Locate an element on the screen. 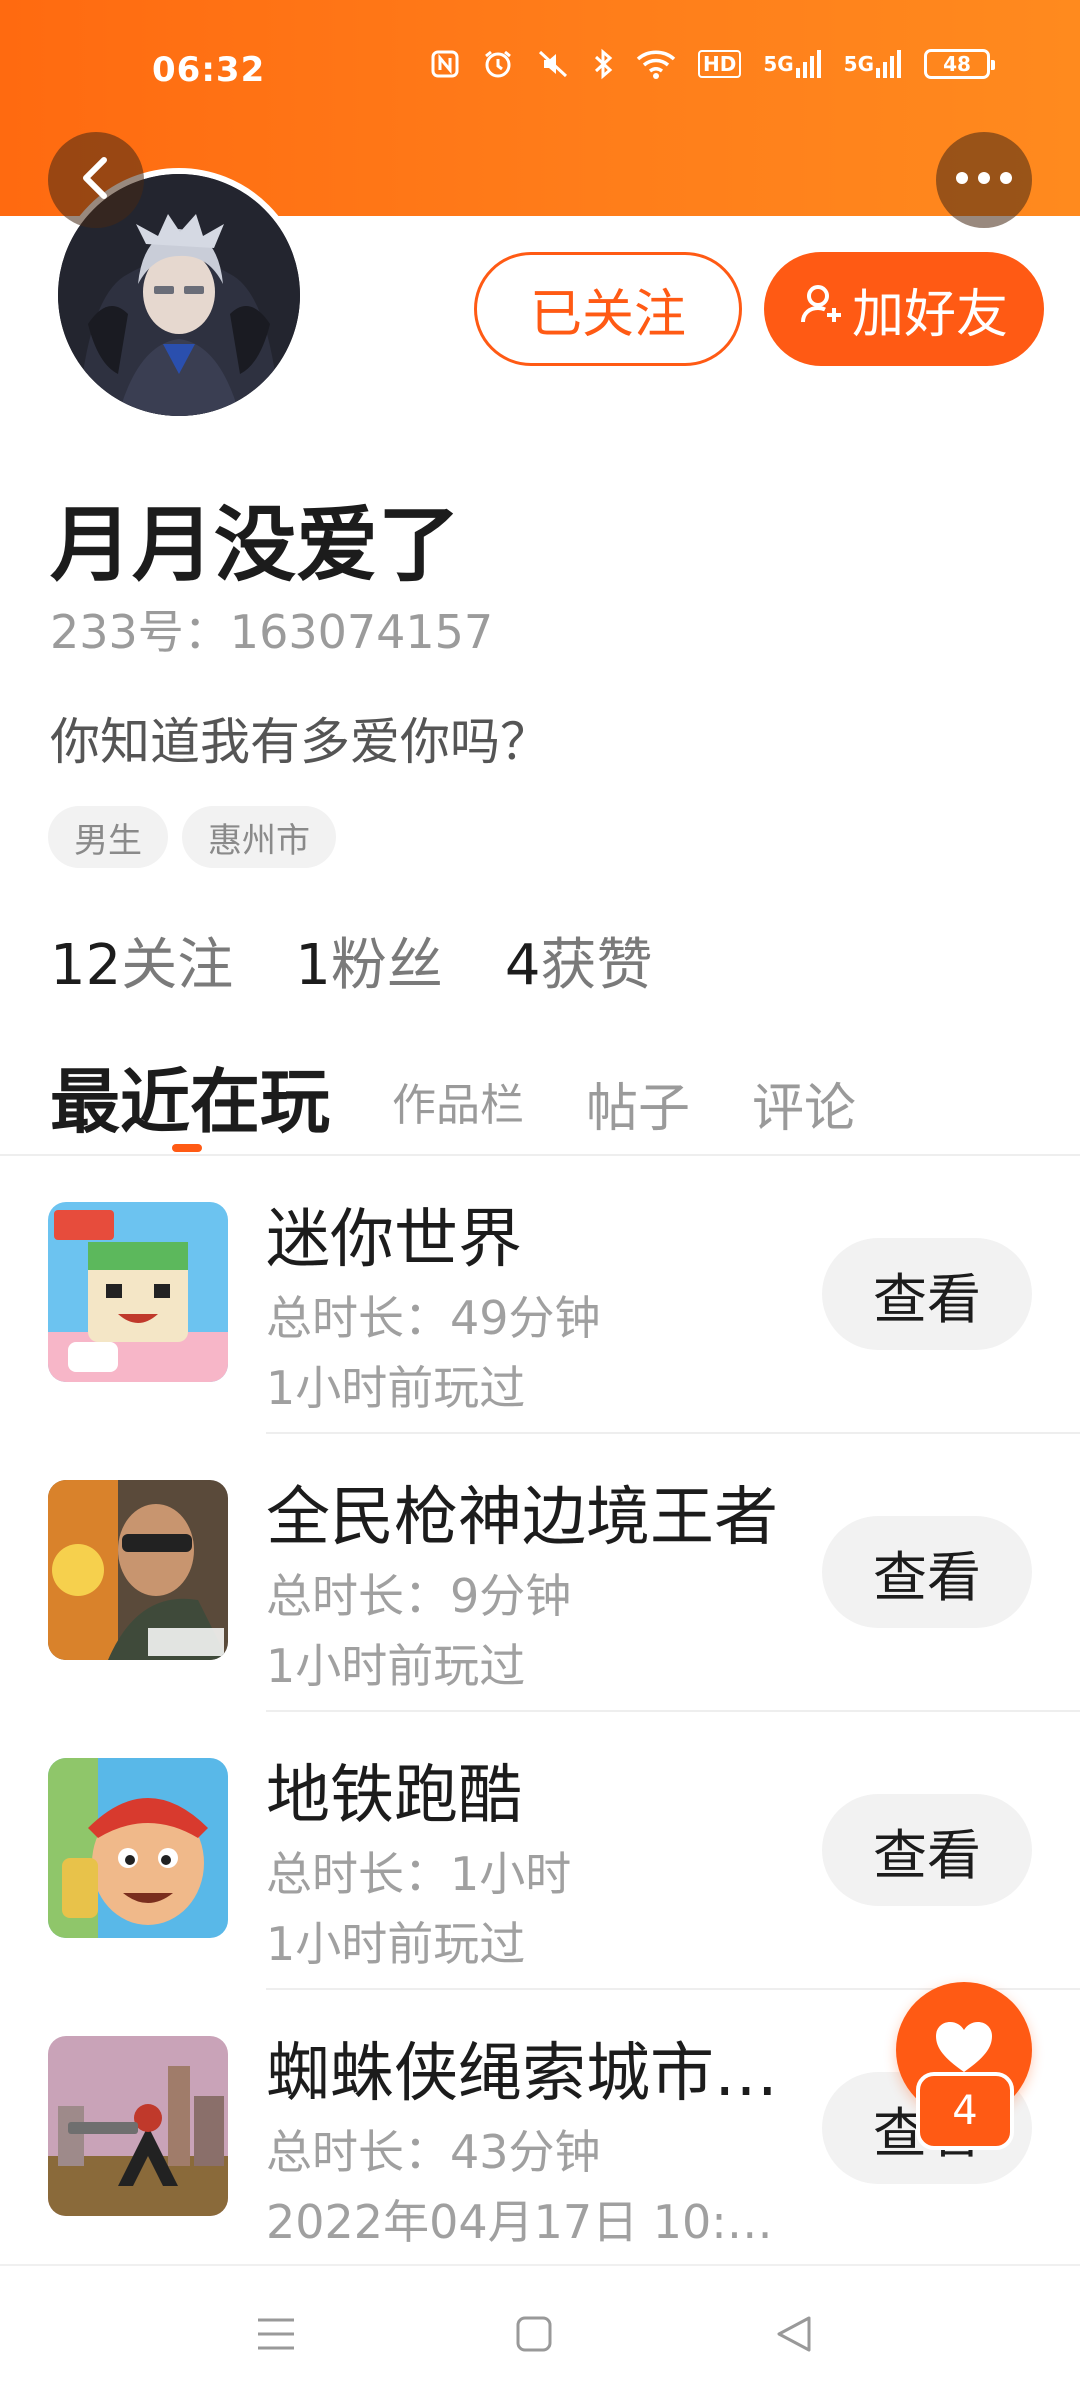 This screenshot has height=2400, width=1080. add-friend-button: 加好友 is located at coordinates (904, 309).